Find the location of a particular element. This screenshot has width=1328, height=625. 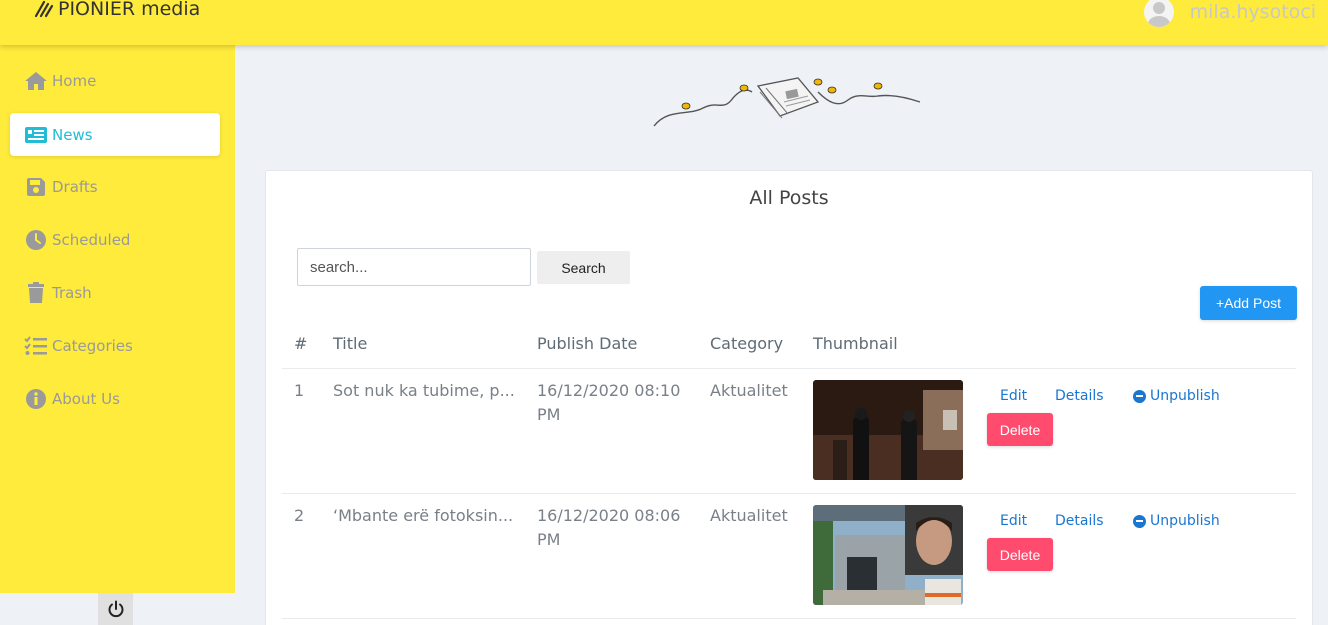

sidebar-item-drafts: Drafts is located at coordinates (115, 186).